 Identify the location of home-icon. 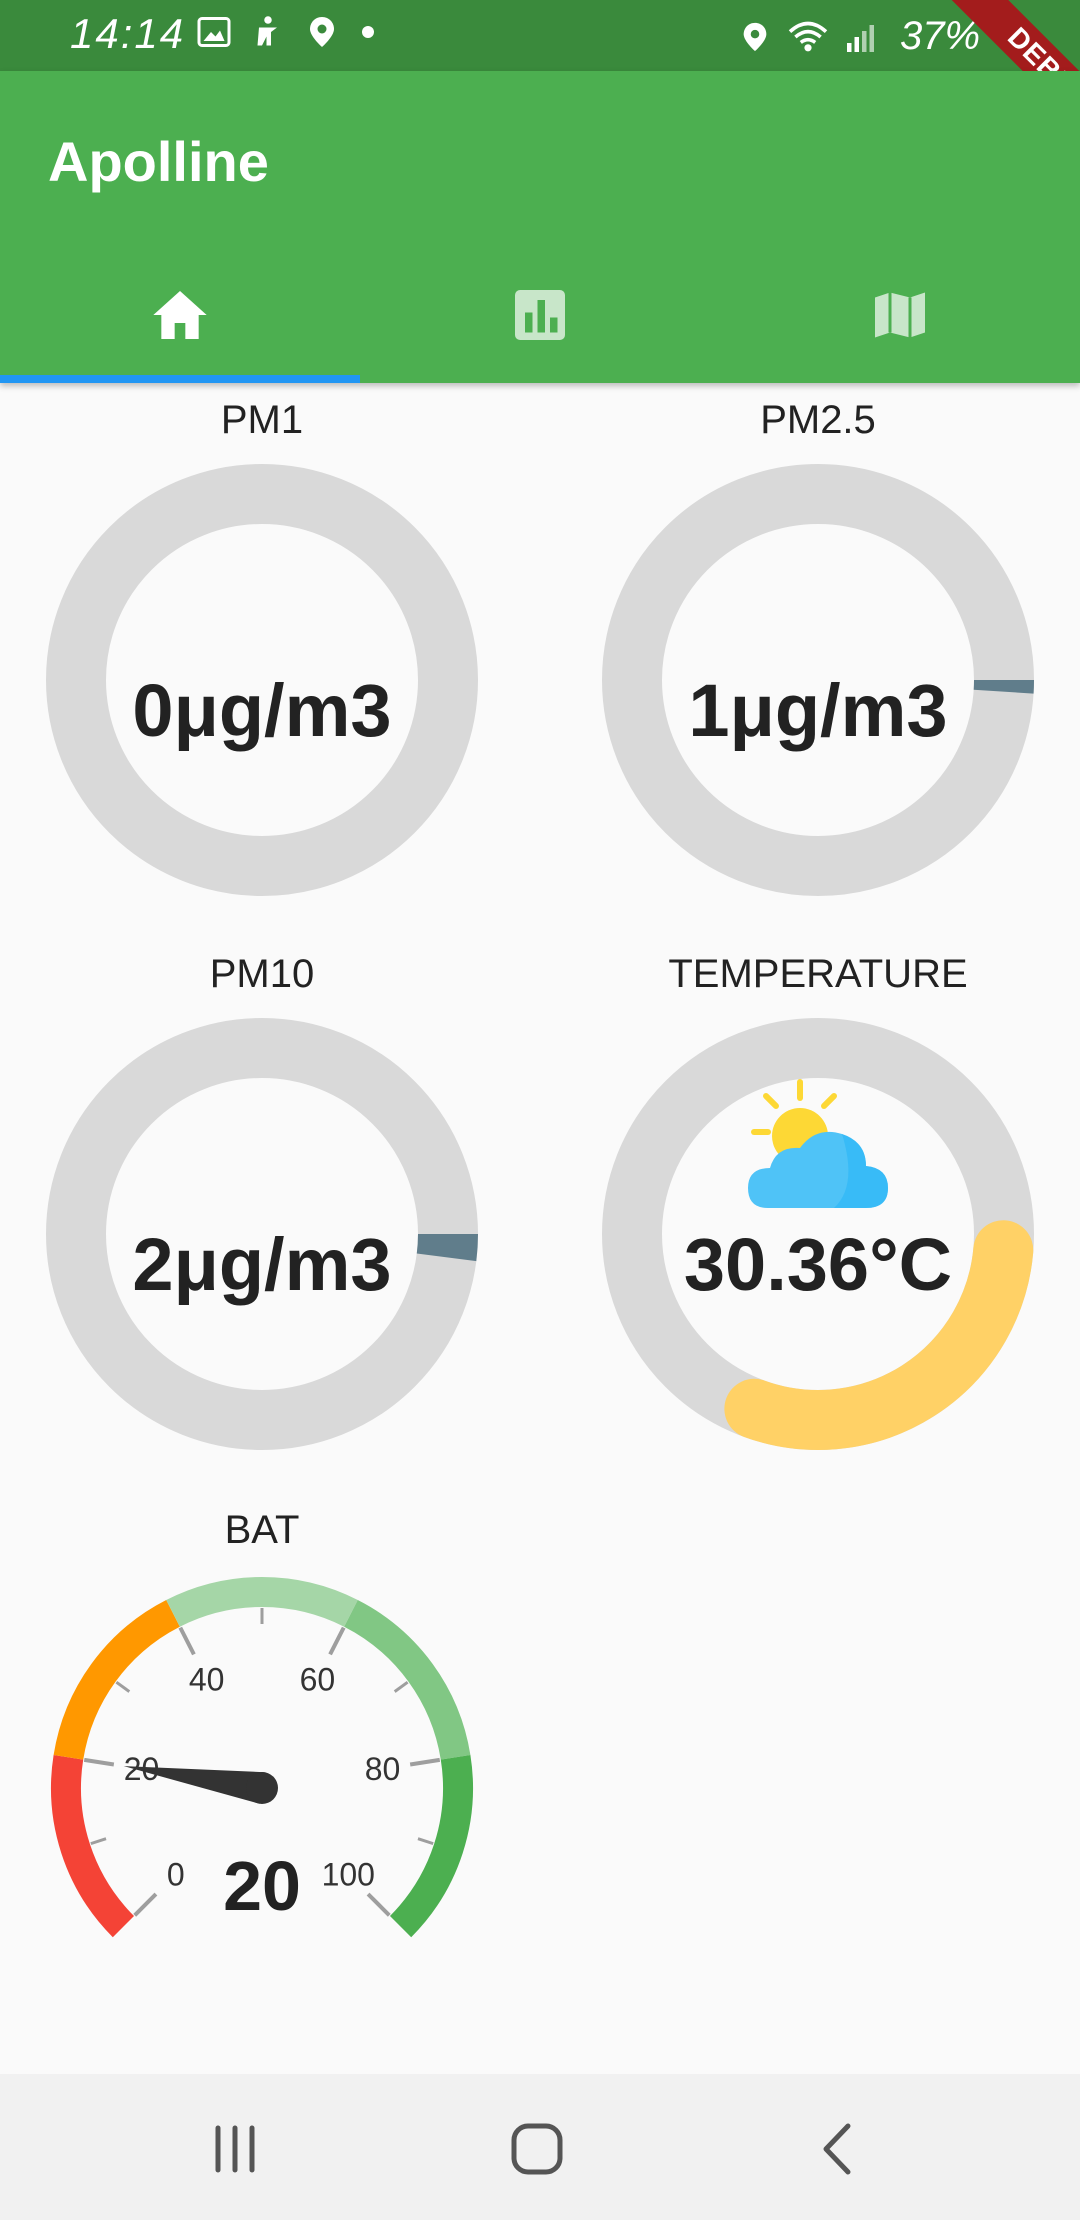
(180, 315).